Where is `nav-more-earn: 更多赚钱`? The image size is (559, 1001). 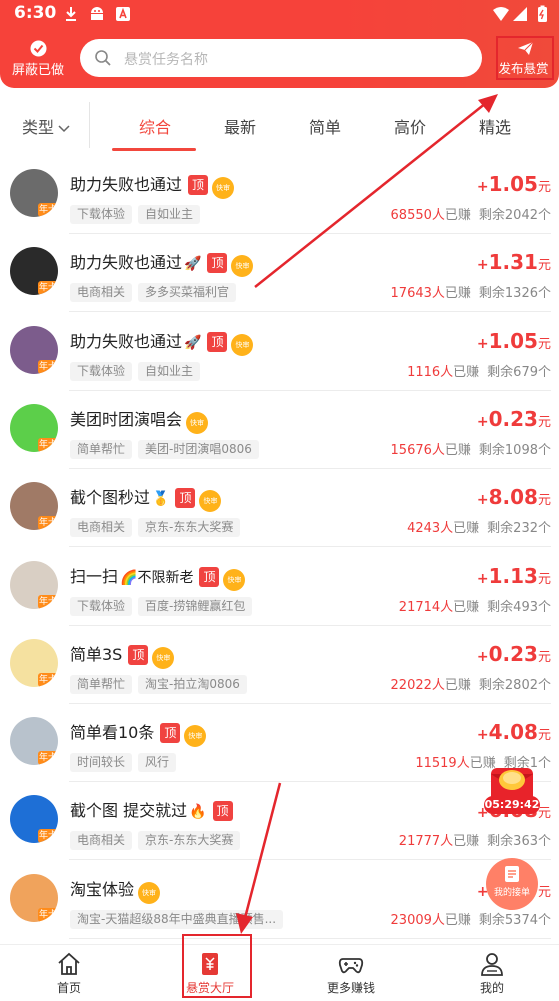
nav-more-earn: 更多赚钱 is located at coordinates (351, 973).